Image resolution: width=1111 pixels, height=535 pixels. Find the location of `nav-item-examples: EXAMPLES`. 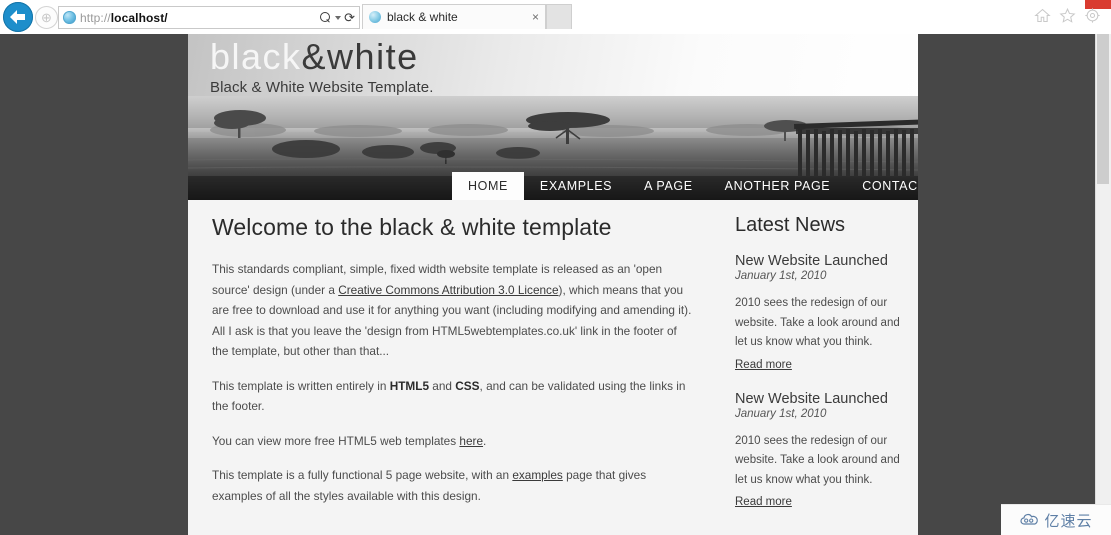

nav-item-examples: EXAMPLES is located at coordinates (576, 186).